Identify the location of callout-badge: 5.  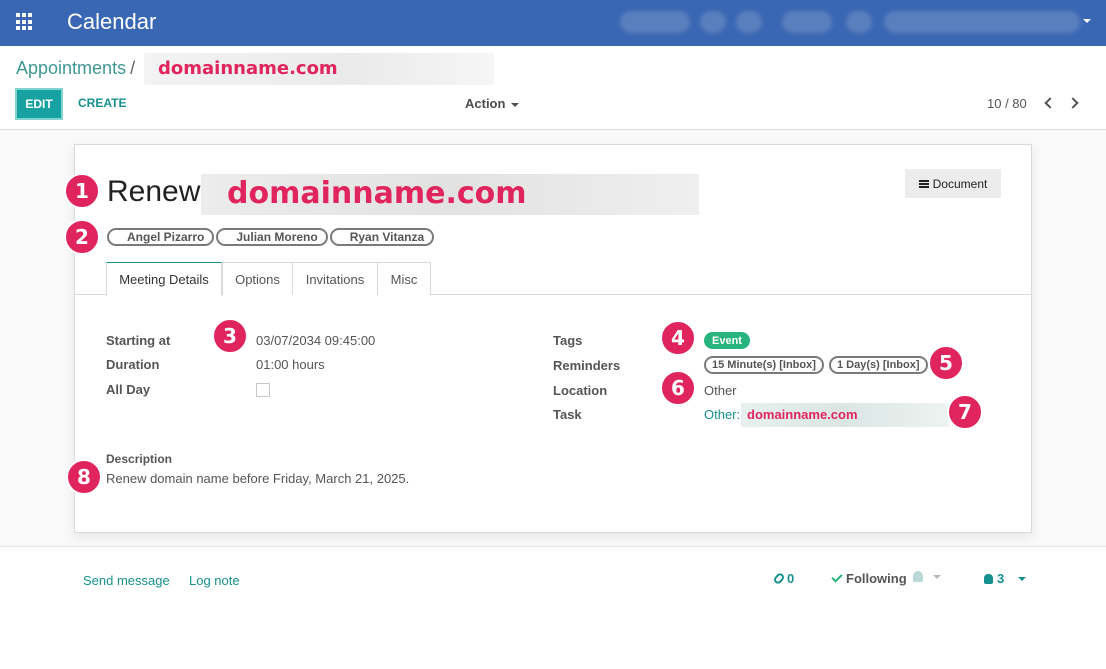
(946, 363).